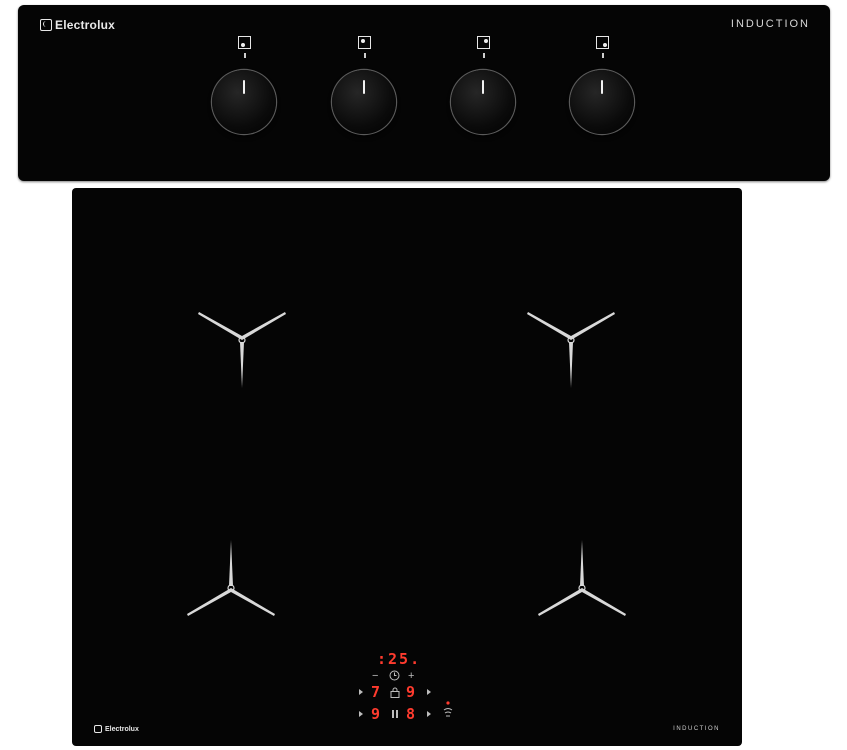  Describe the element at coordinates (411, 714) in the screenshot. I see `zone-level-bottom-right: 8` at that location.